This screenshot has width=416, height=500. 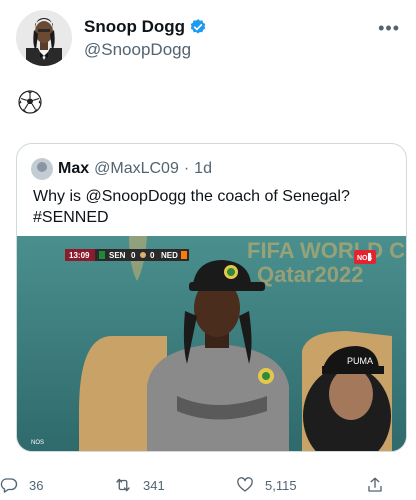 I want to click on share-icon, so click(x=375, y=484).